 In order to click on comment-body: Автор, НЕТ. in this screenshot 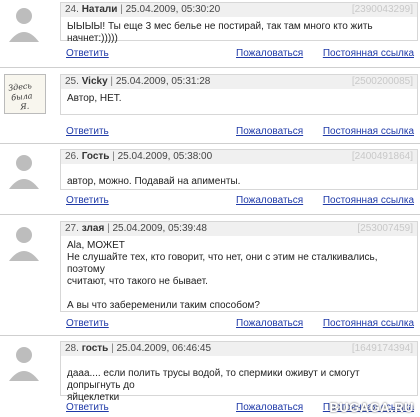, I will do `click(239, 102)`.